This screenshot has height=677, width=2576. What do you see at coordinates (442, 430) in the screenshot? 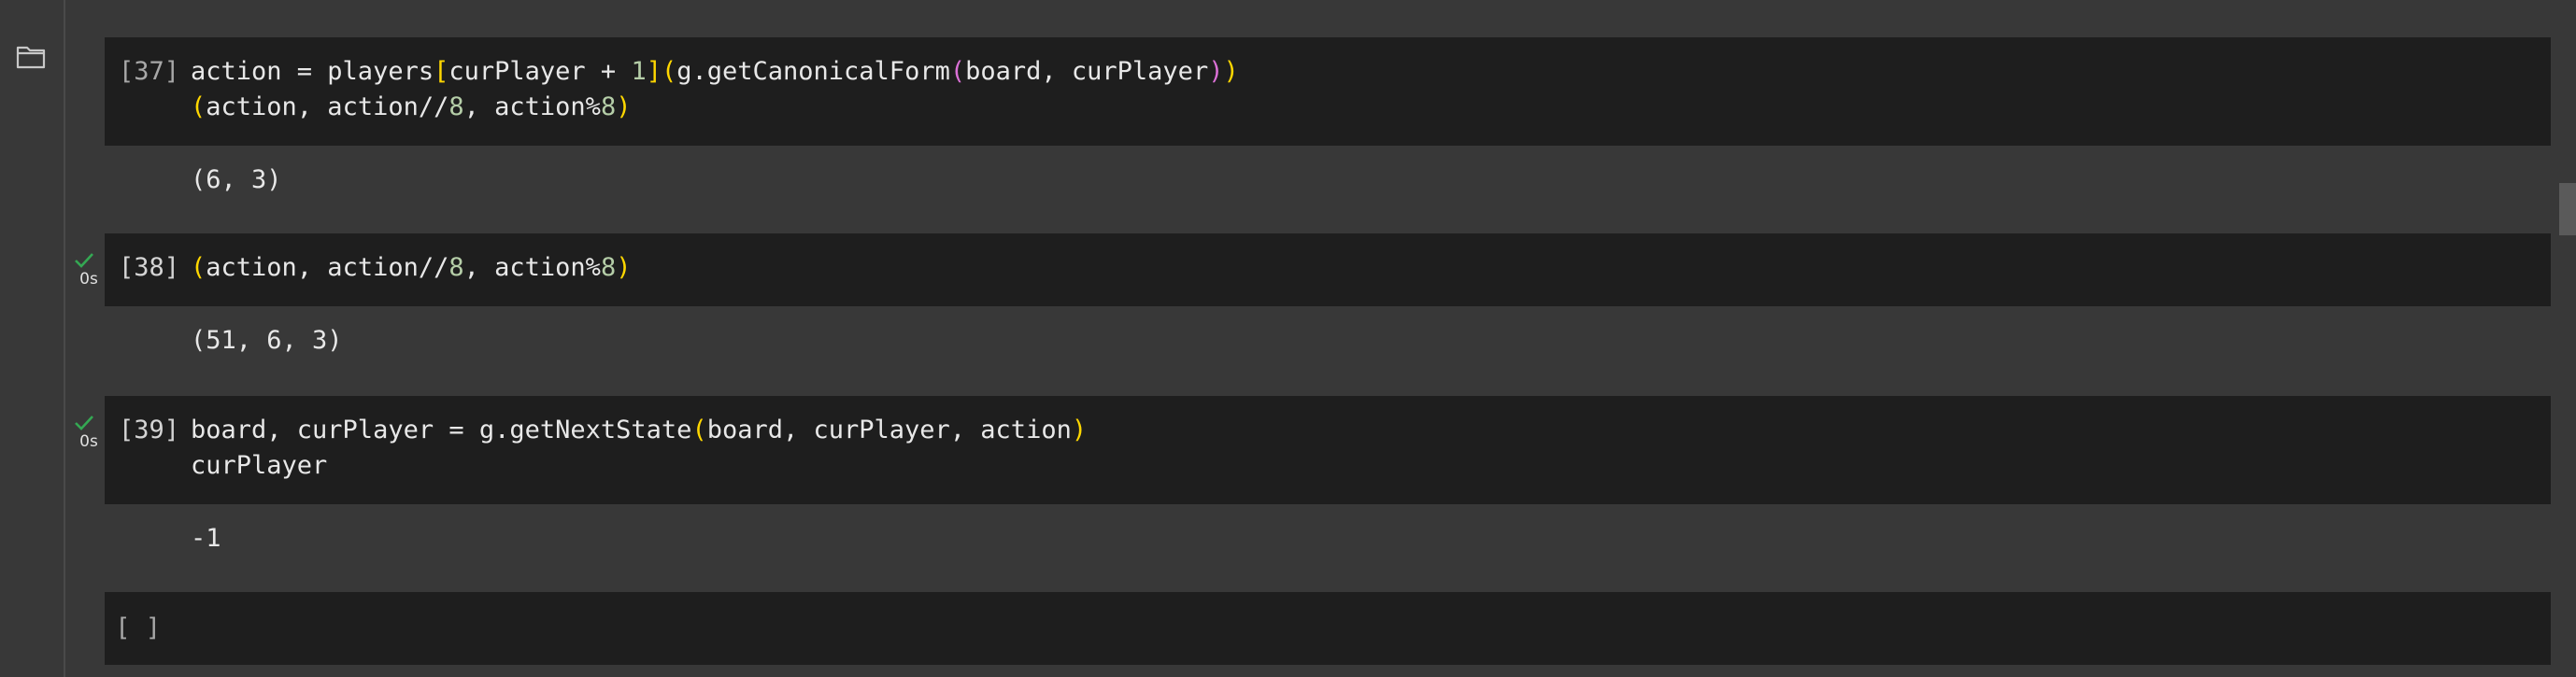
I see `code-token: board, curPlayer = g.getNextState` at bounding box center [442, 430].